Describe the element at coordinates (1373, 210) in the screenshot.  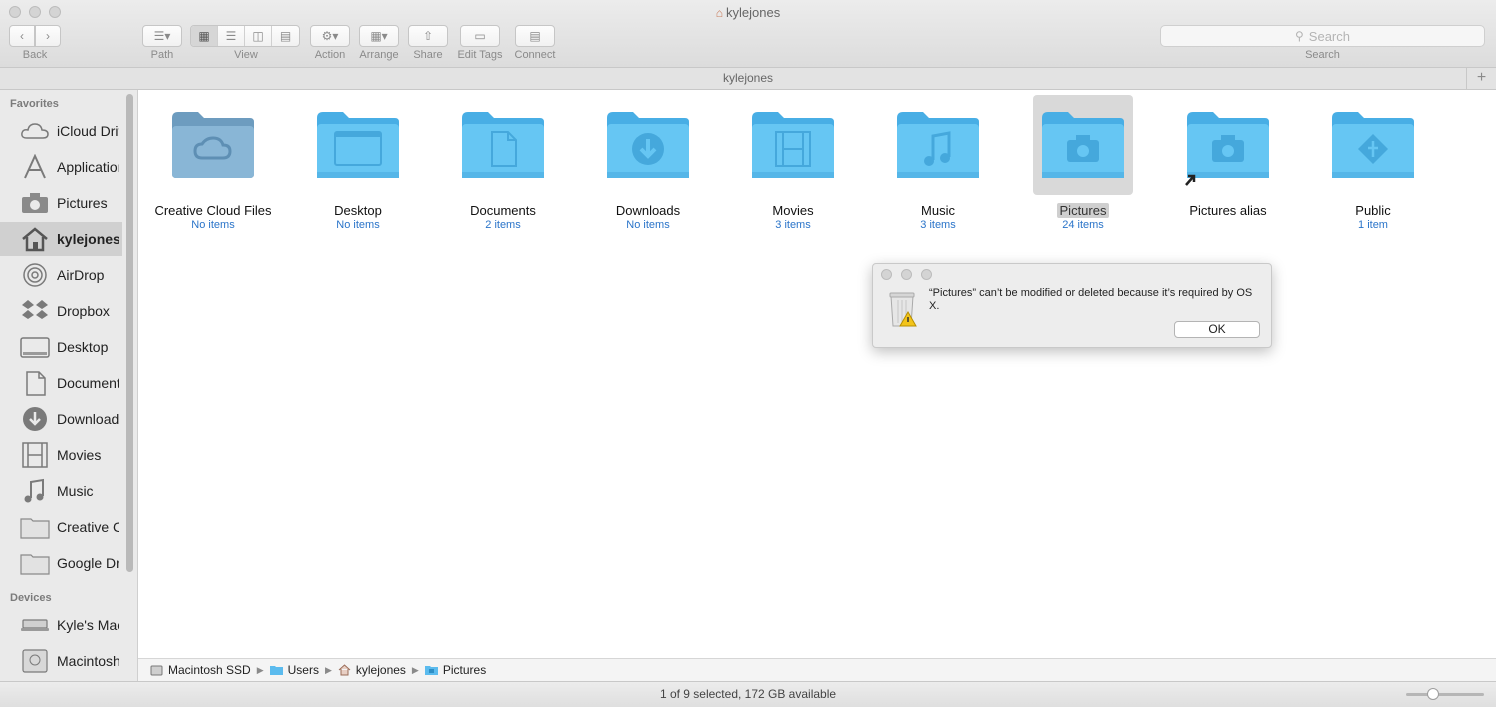
I see `item-name: Public` at that location.